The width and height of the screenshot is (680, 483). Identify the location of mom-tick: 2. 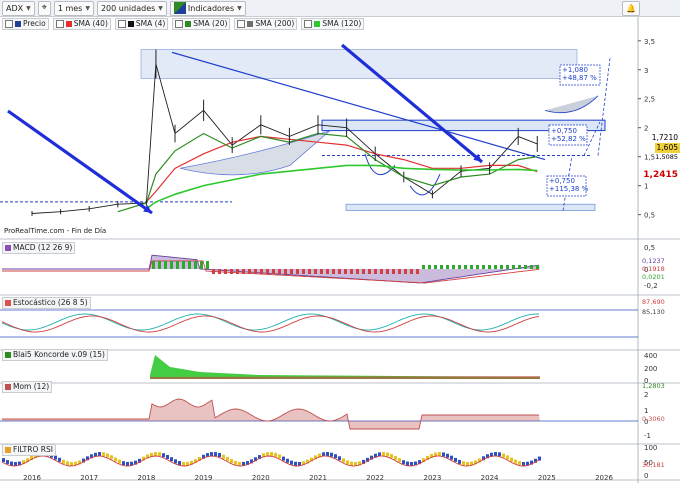
(646, 395).